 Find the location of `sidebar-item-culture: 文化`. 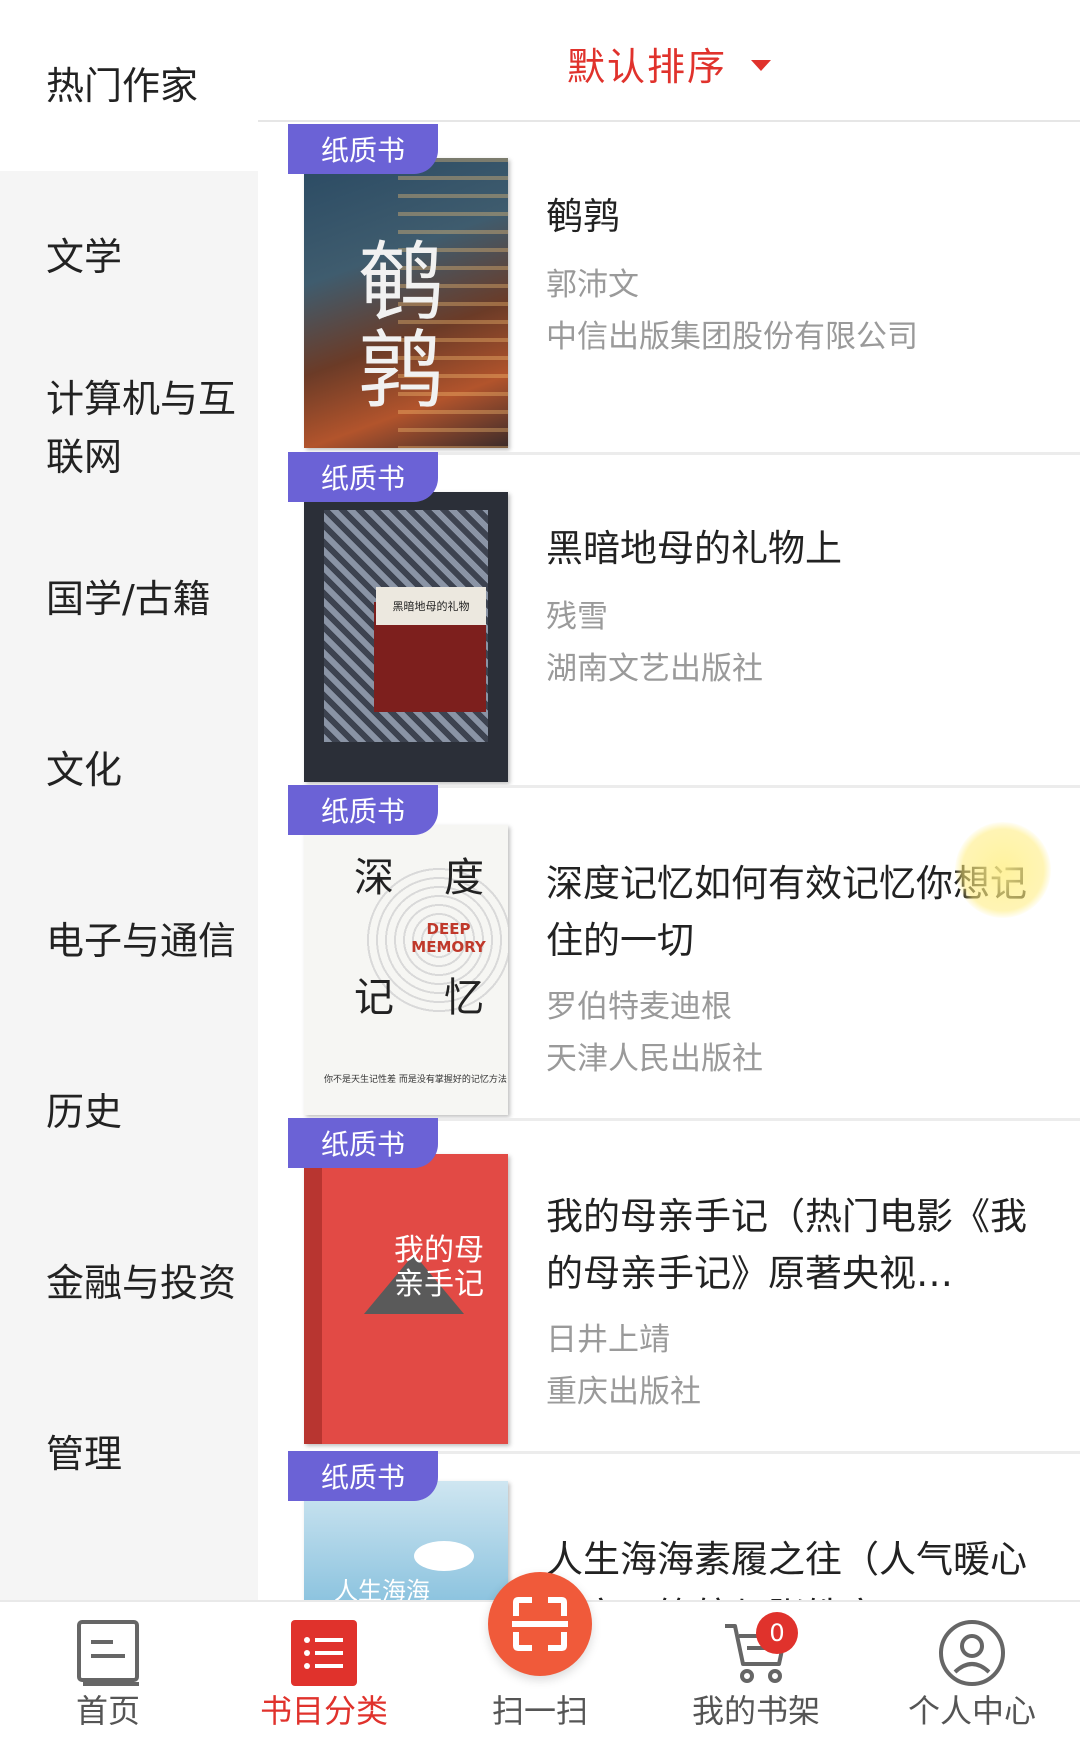

sidebar-item-culture: 文化 is located at coordinates (129, 769).